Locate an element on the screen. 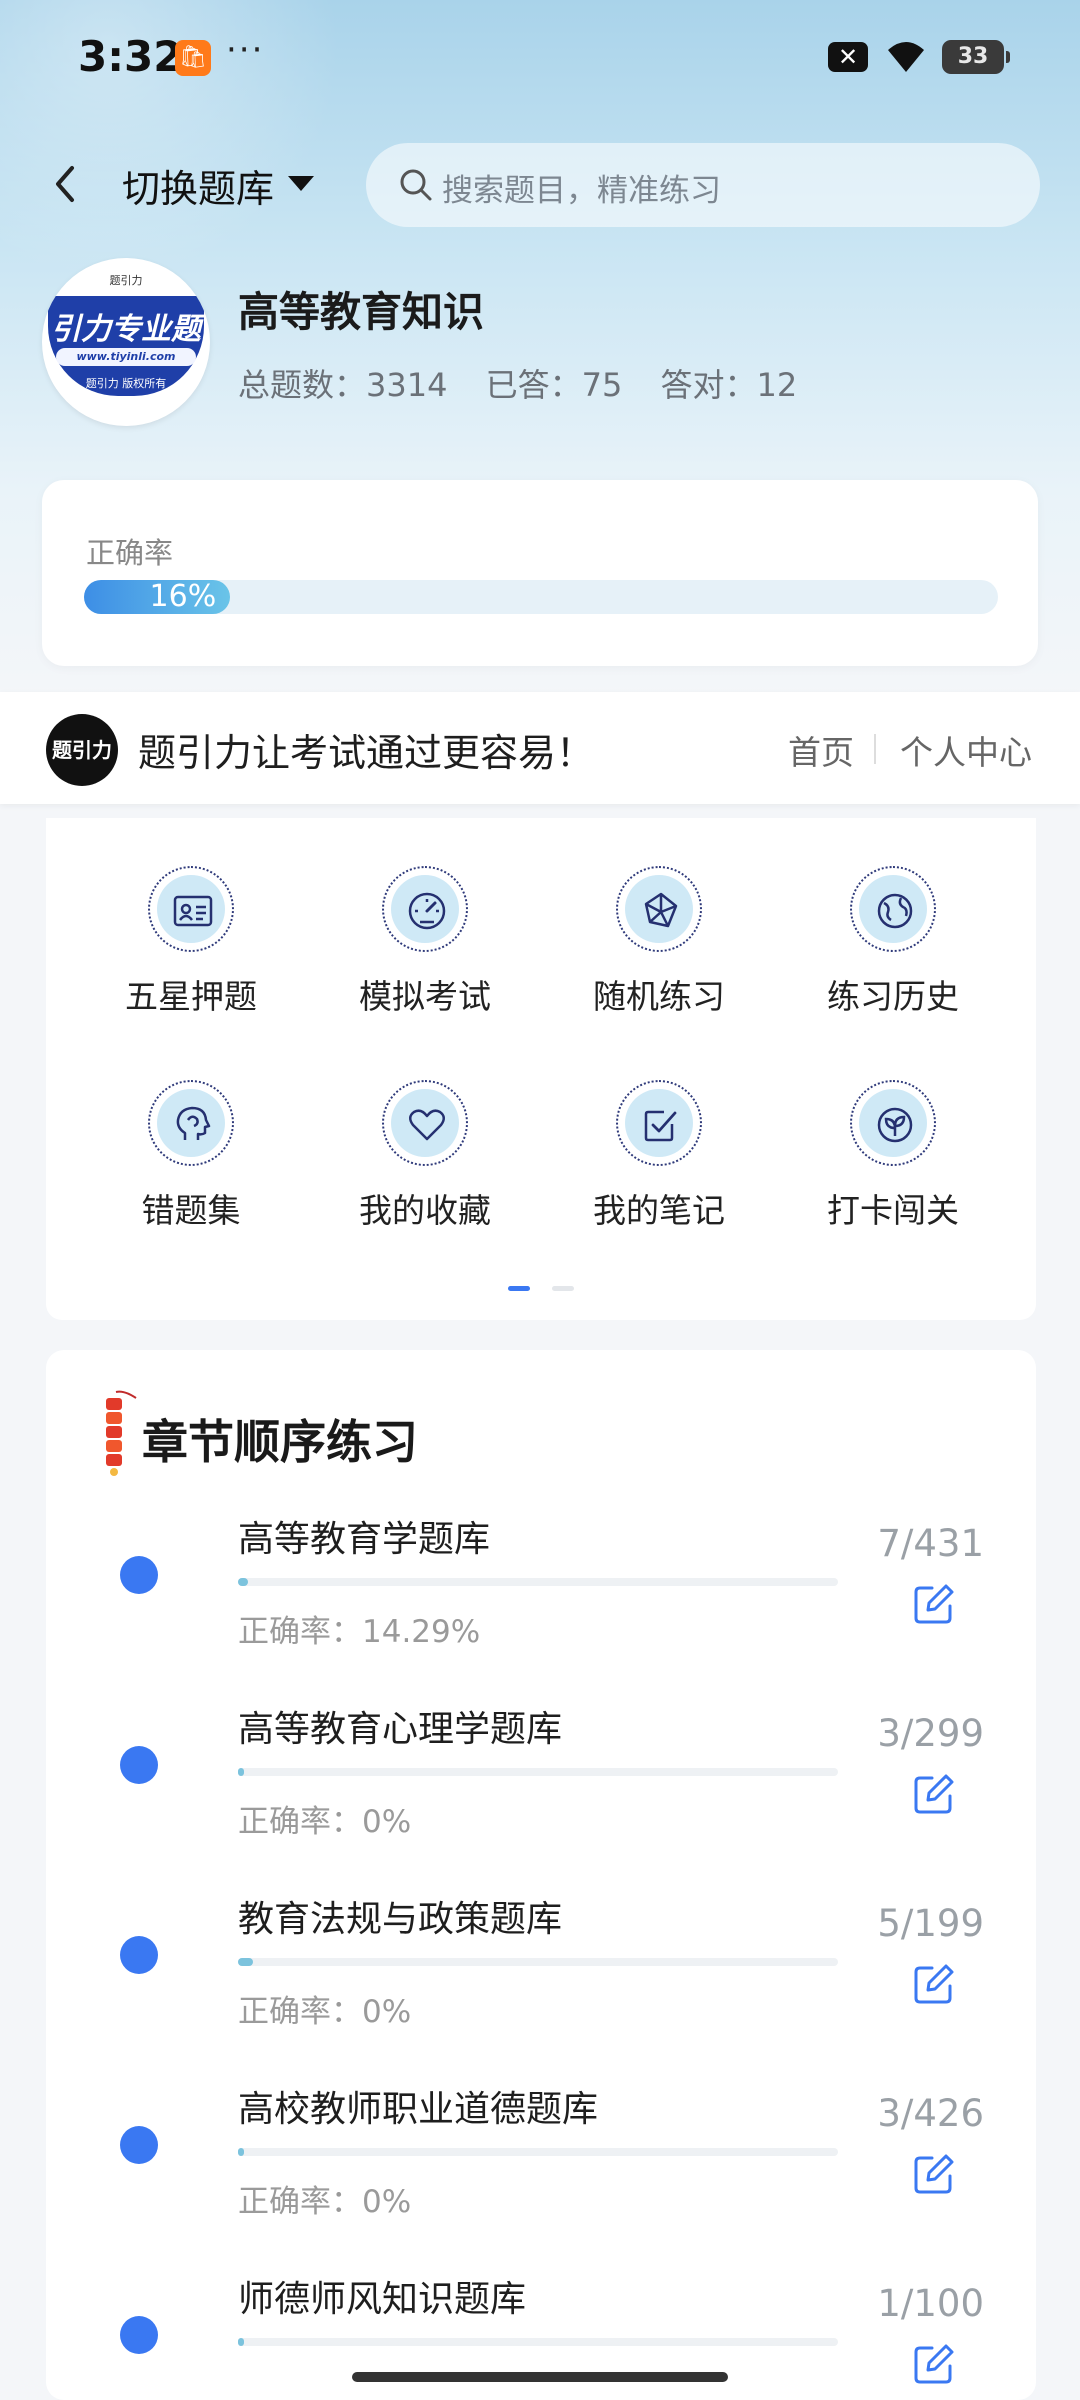 This screenshot has width=1080, height=2400. search-placeholder: 搜索题目，精准练习 is located at coordinates (581, 191).